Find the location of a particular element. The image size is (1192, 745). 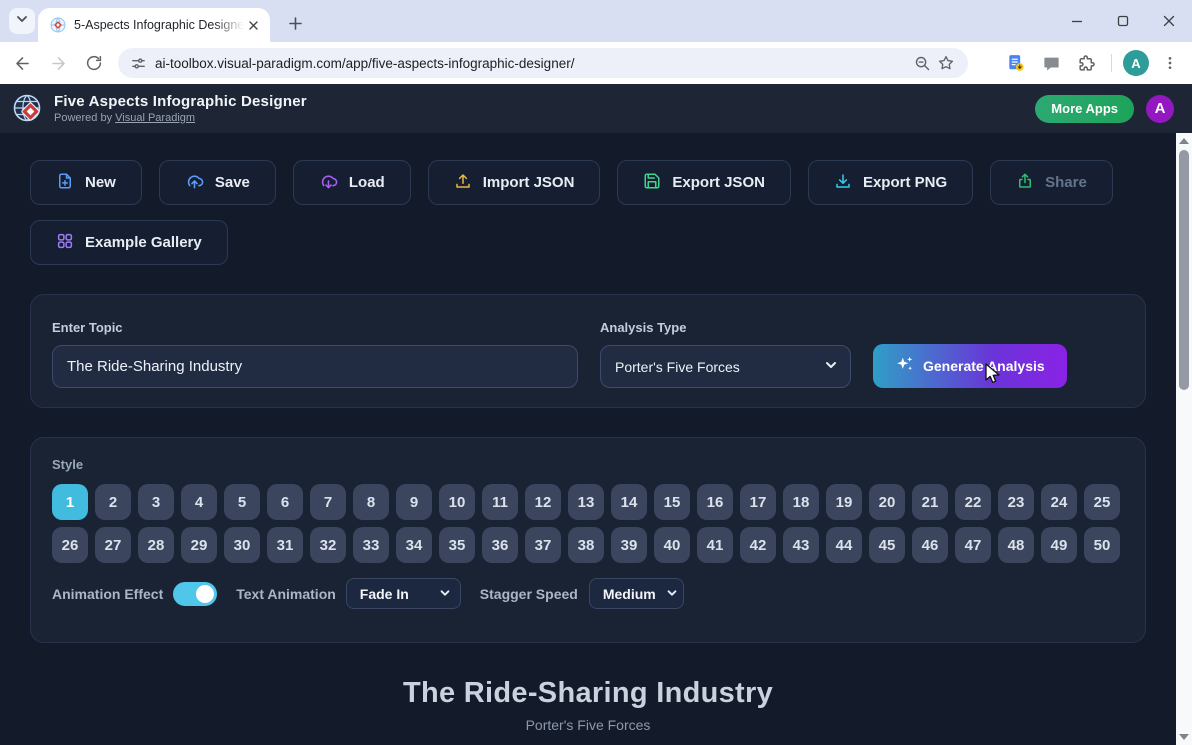

comment-icon is located at coordinates (1051, 63).